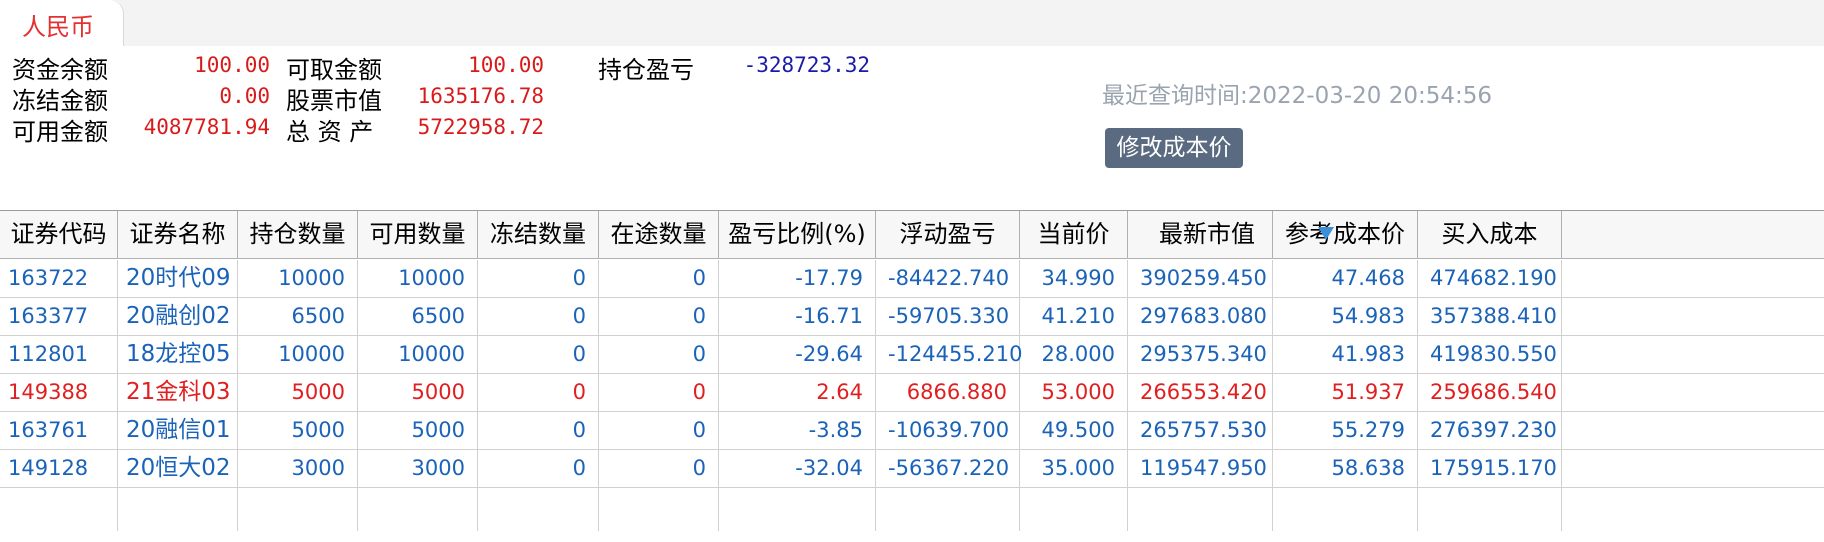 This screenshot has width=1824, height=542. Describe the element at coordinates (298, 234) in the screenshot. I see `column-header-position-qty: 持仓数量` at that location.